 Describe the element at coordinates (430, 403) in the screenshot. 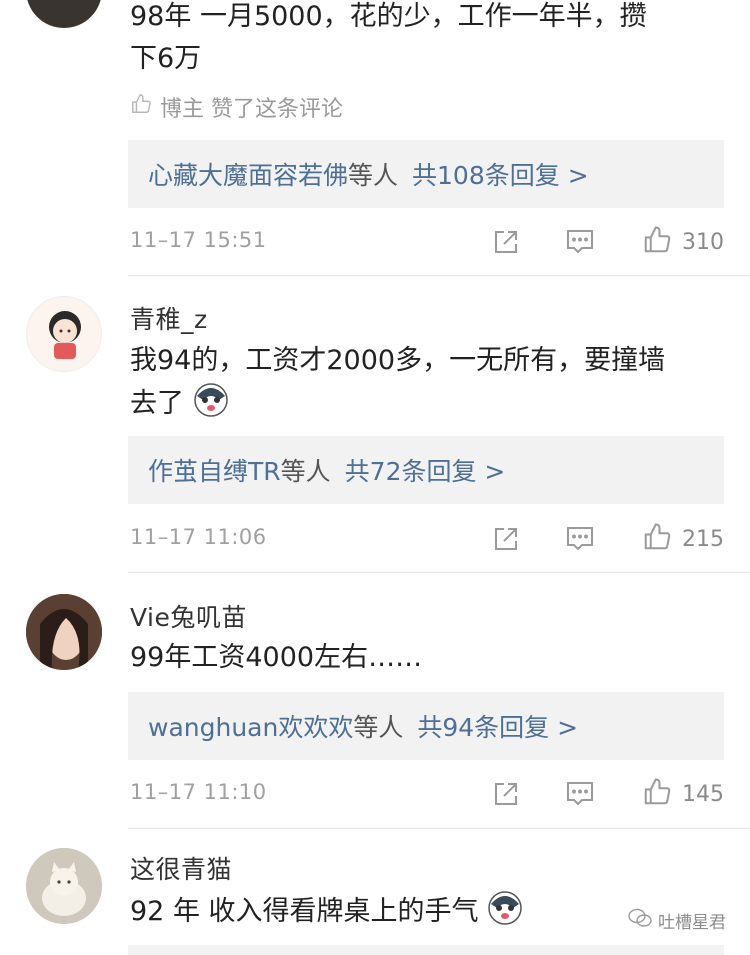

I see `comment-text-line: 去了` at that location.